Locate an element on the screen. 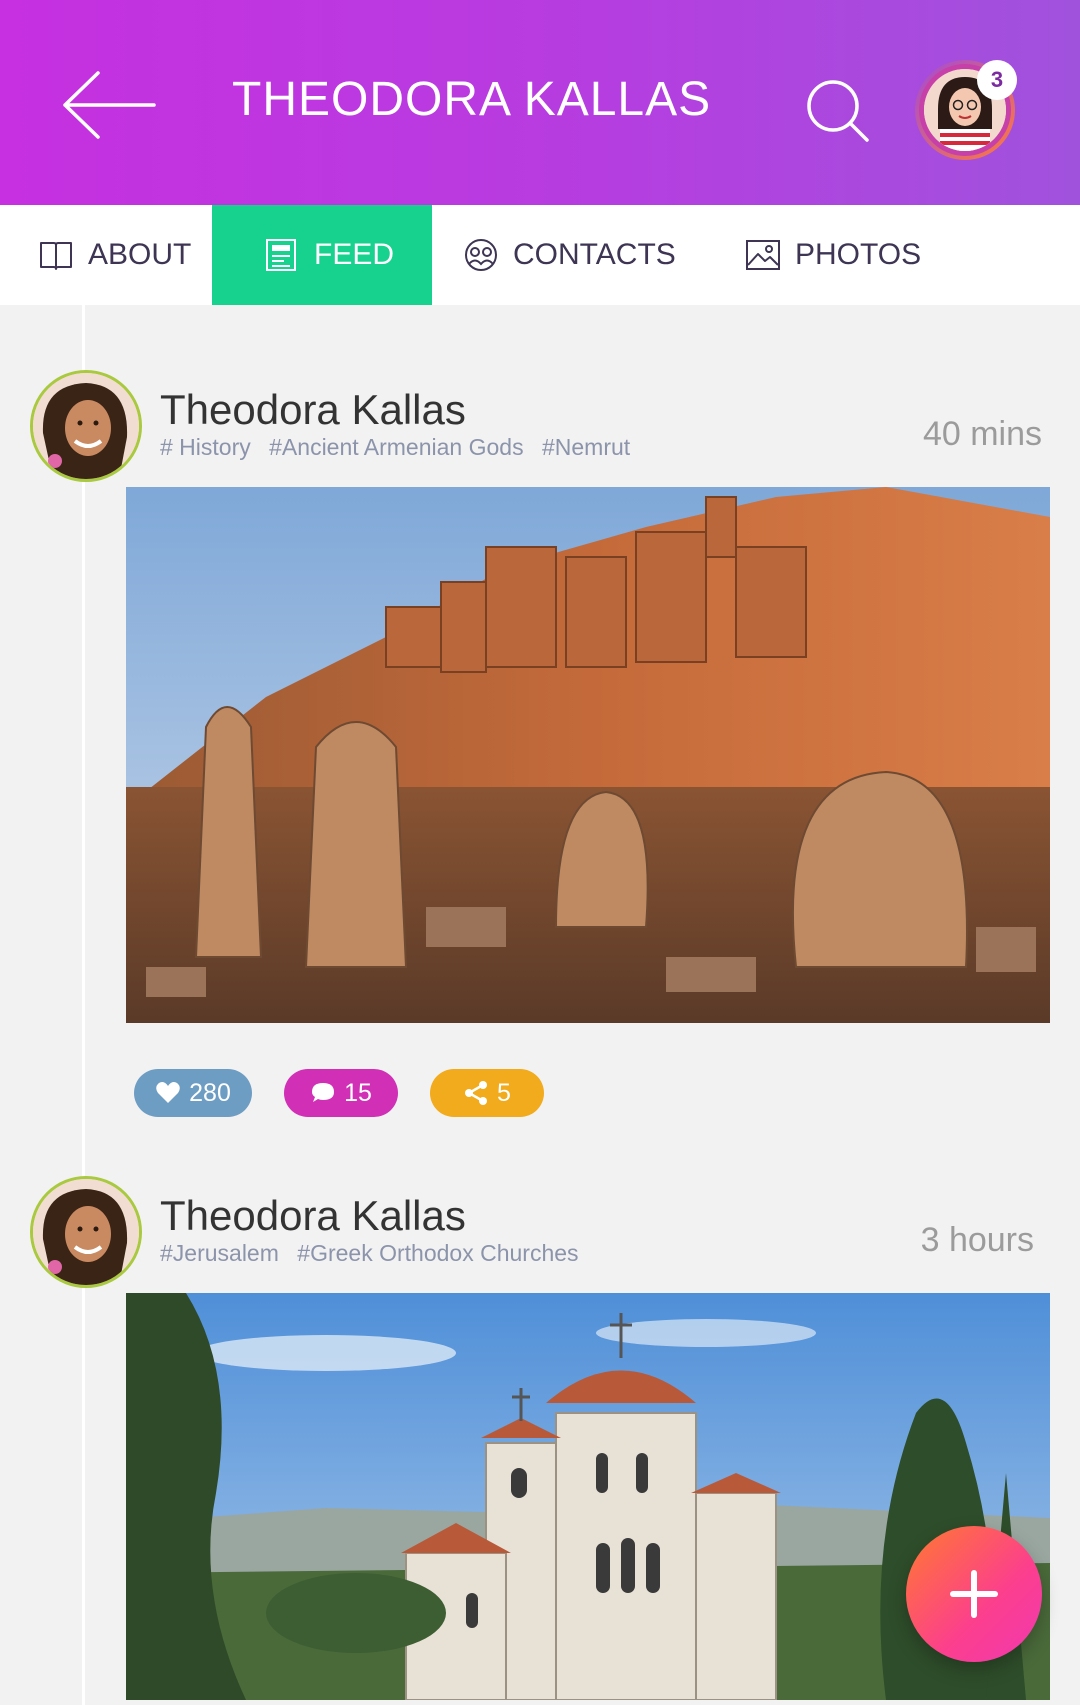 Image resolution: width=1080 pixels, height=1705 pixels. tab-about: ABOUT is located at coordinates (106, 255).